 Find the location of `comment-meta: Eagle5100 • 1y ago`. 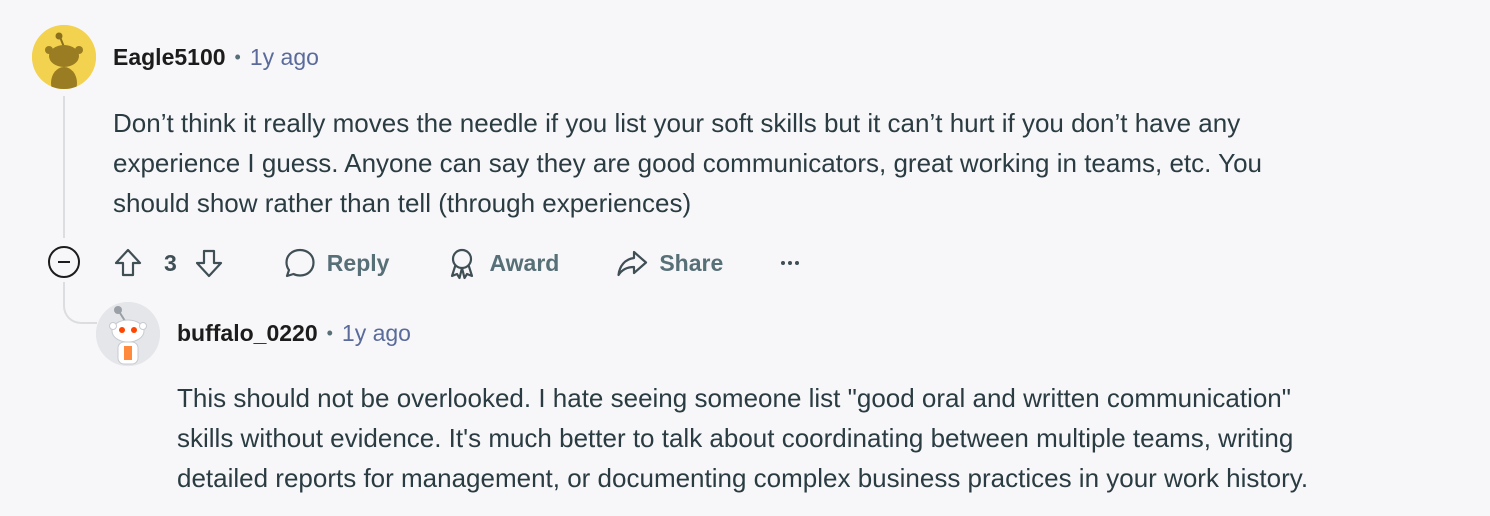

comment-meta: Eagle5100 • 1y ago is located at coordinates (216, 57).